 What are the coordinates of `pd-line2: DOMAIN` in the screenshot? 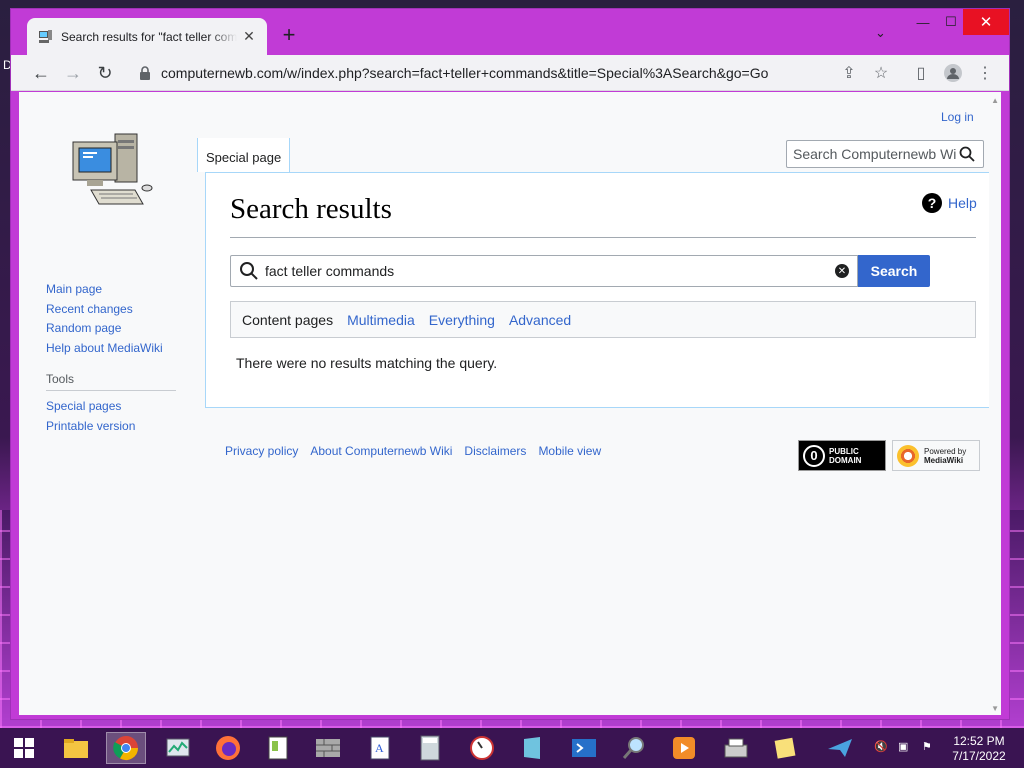 It's located at (845, 460).